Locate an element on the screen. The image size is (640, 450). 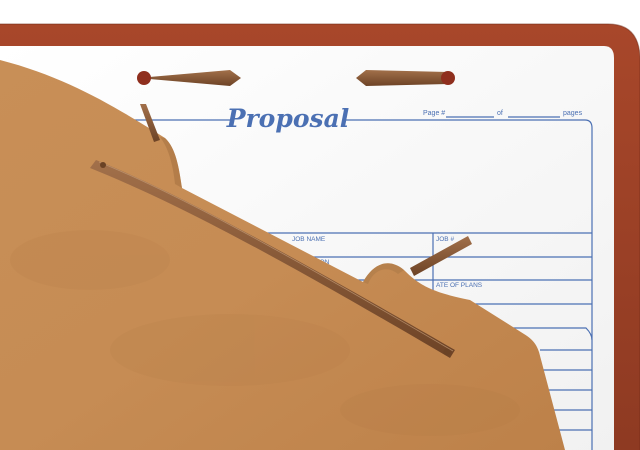
date-of-plans-label: ATE OF PLANS is located at coordinates (459, 285).